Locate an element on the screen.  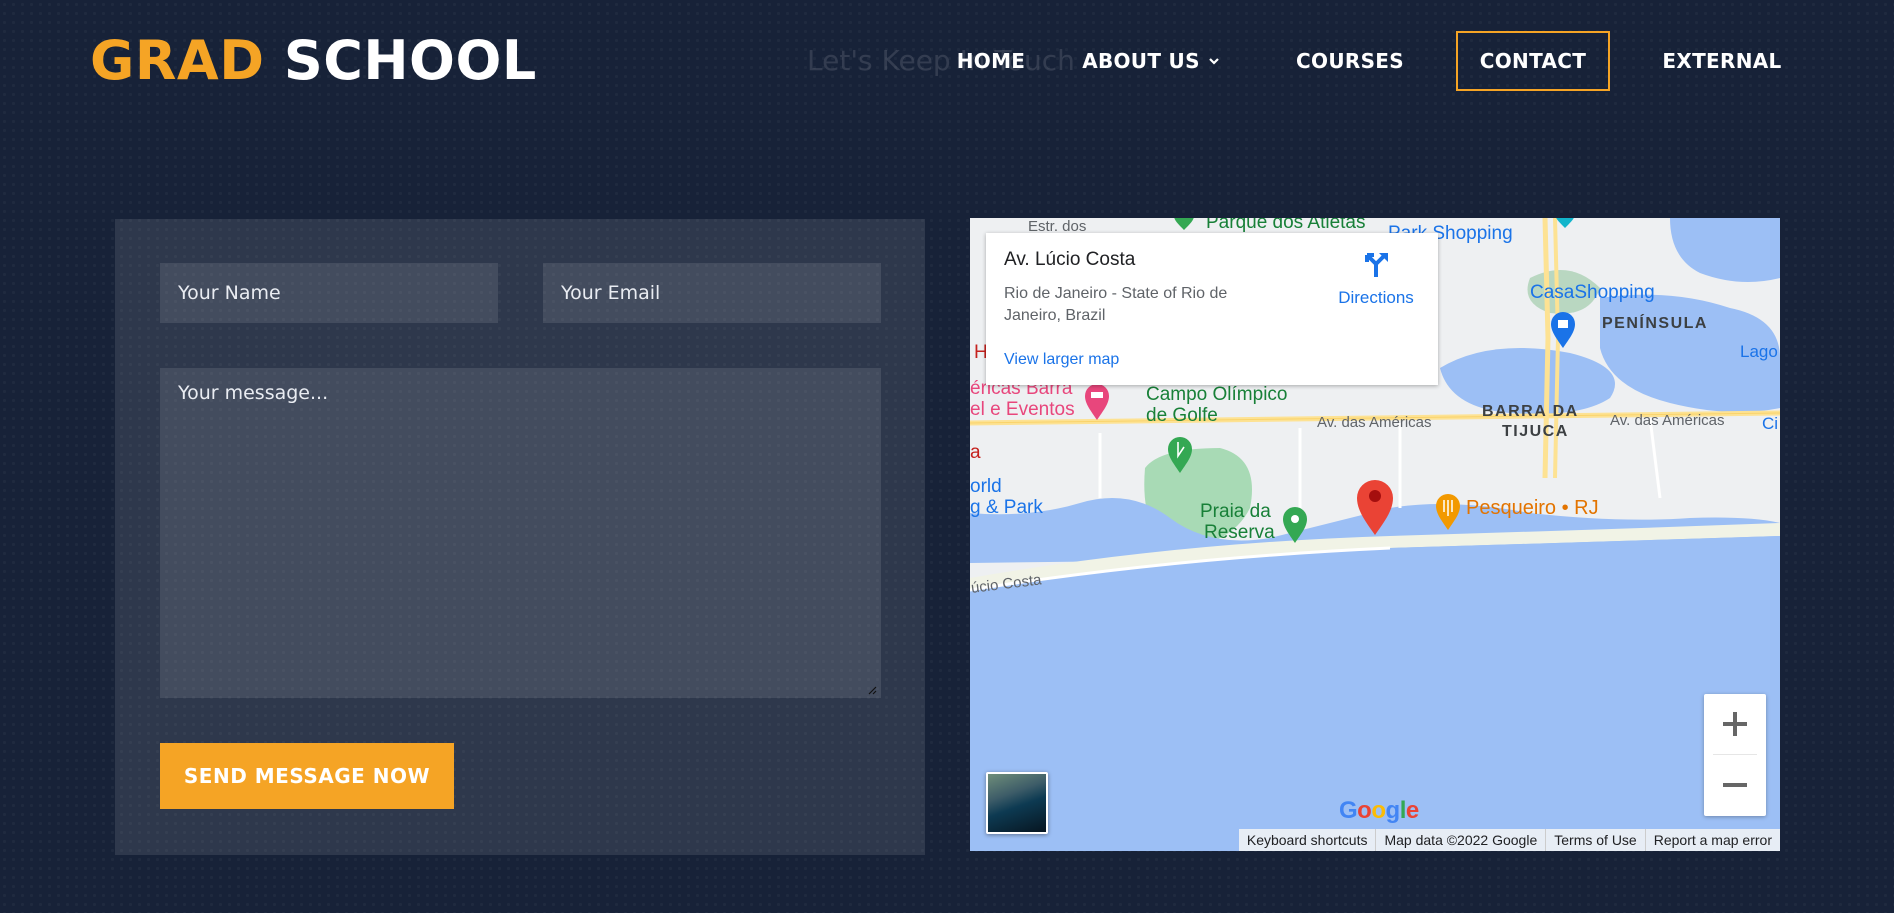
email-field is located at coordinates (712, 293).